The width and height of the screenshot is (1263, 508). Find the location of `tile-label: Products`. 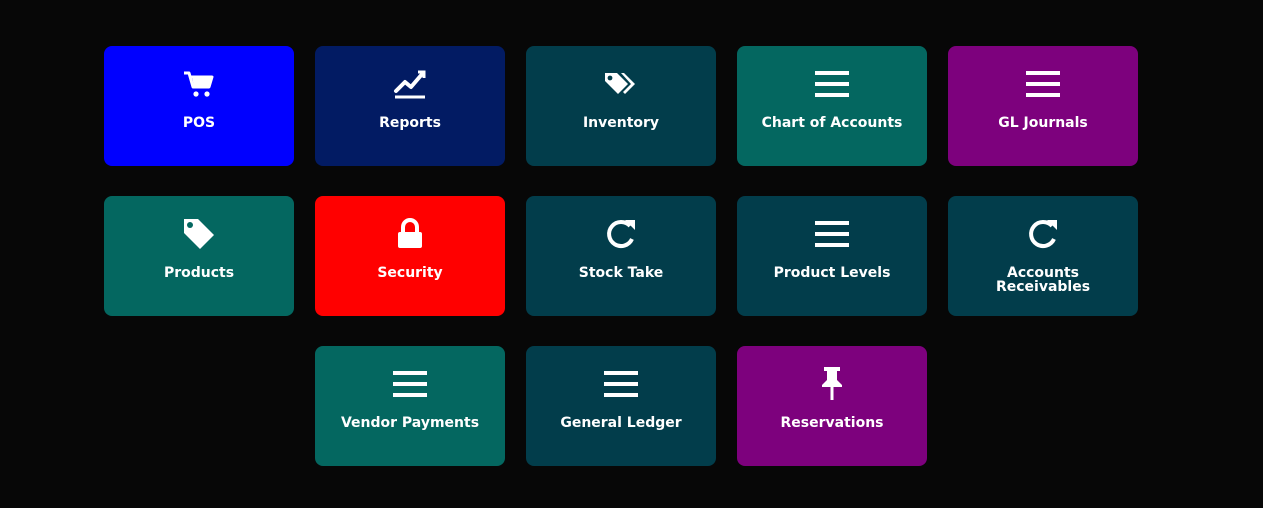

tile-label: Products is located at coordinates (199, 273).